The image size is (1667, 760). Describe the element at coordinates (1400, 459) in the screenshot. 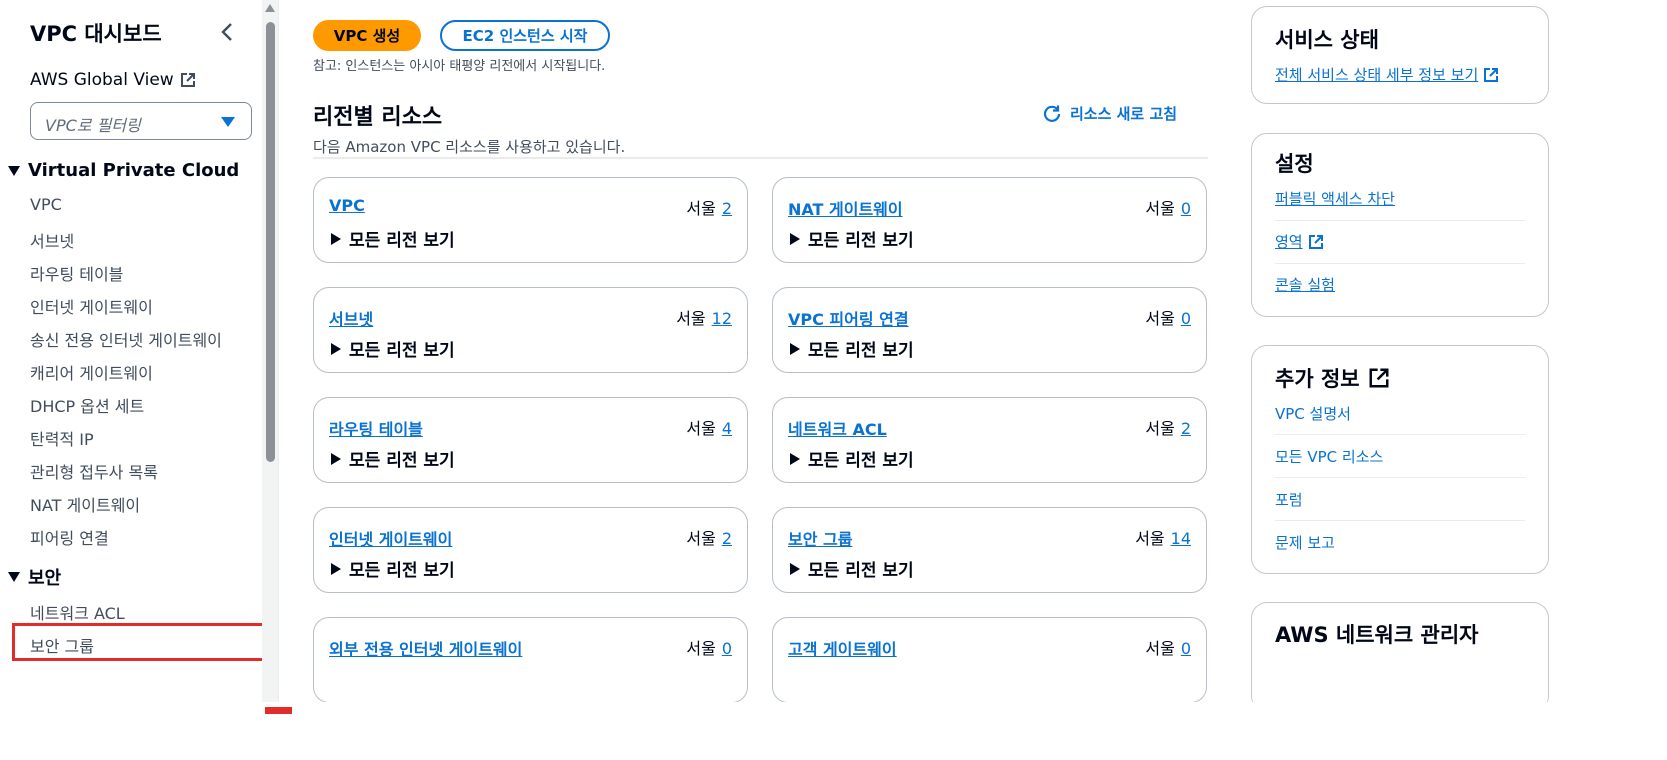

I see `more-info-panel: 추가 정보 VPC 설명서 모든 VPC 리소스 포럼 문제 보고` at that location.